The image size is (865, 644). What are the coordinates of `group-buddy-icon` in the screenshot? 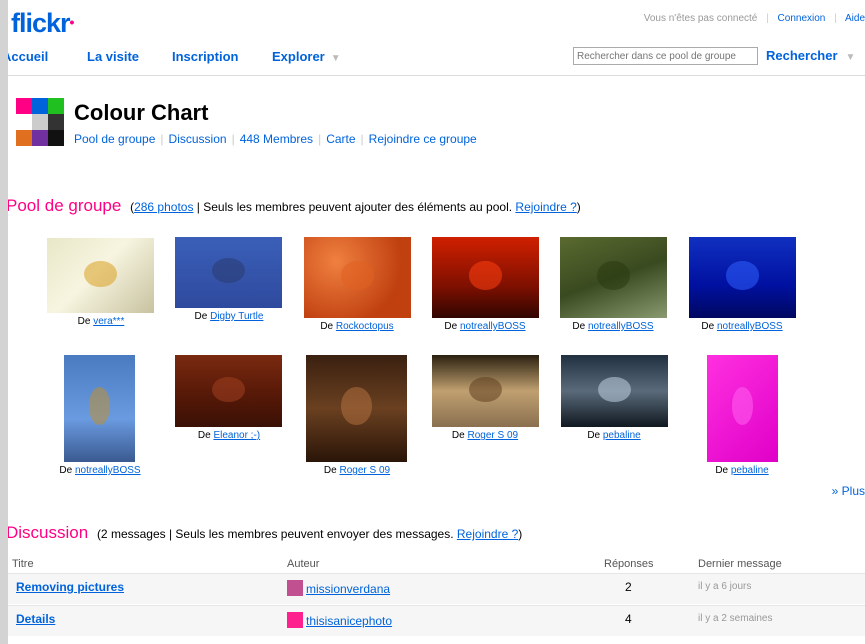 It's located at (40, 122).